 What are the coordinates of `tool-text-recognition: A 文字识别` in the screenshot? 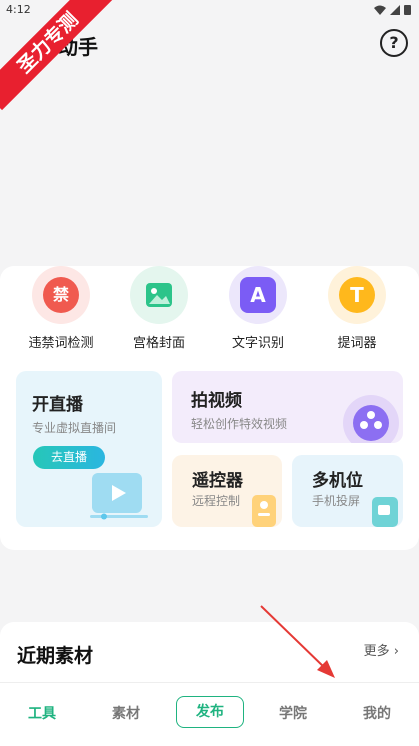 It's located at (258, 308).